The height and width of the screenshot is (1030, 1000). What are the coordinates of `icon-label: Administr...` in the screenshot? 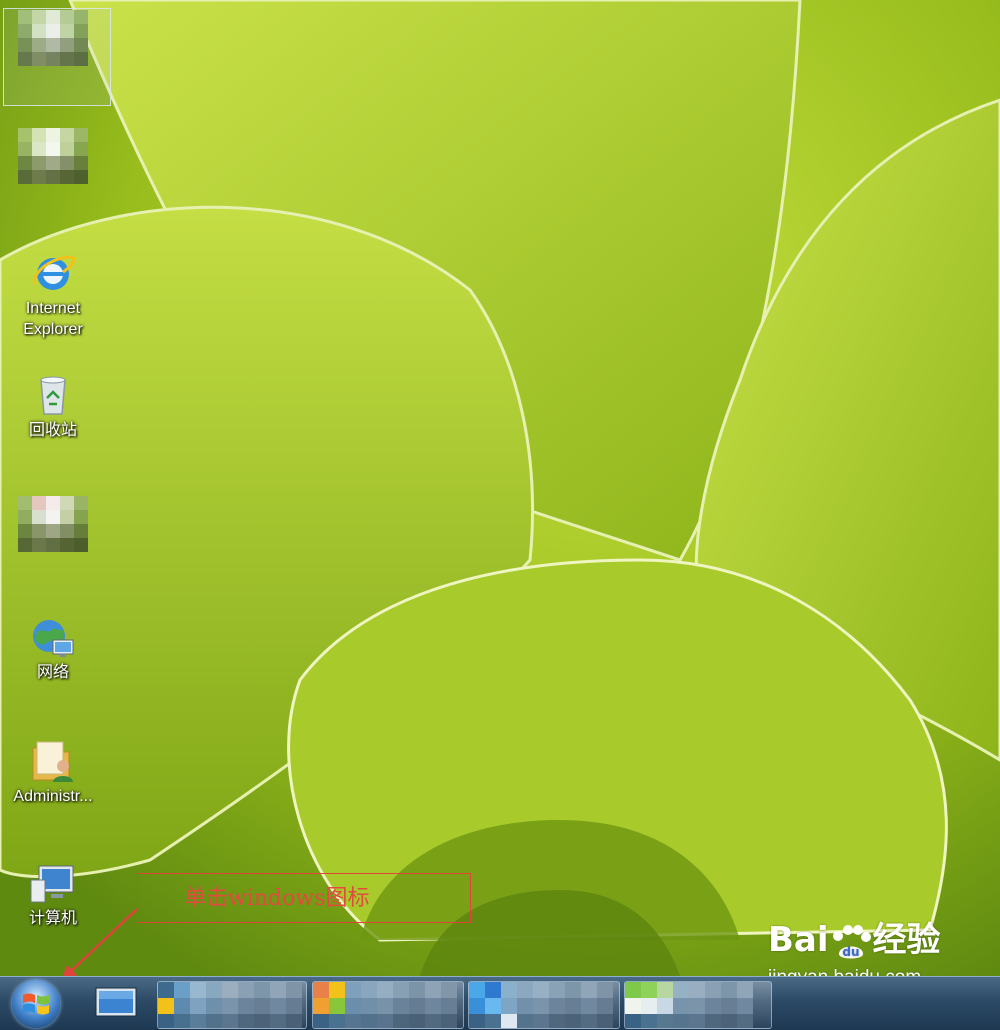 It's located at (53, 796).